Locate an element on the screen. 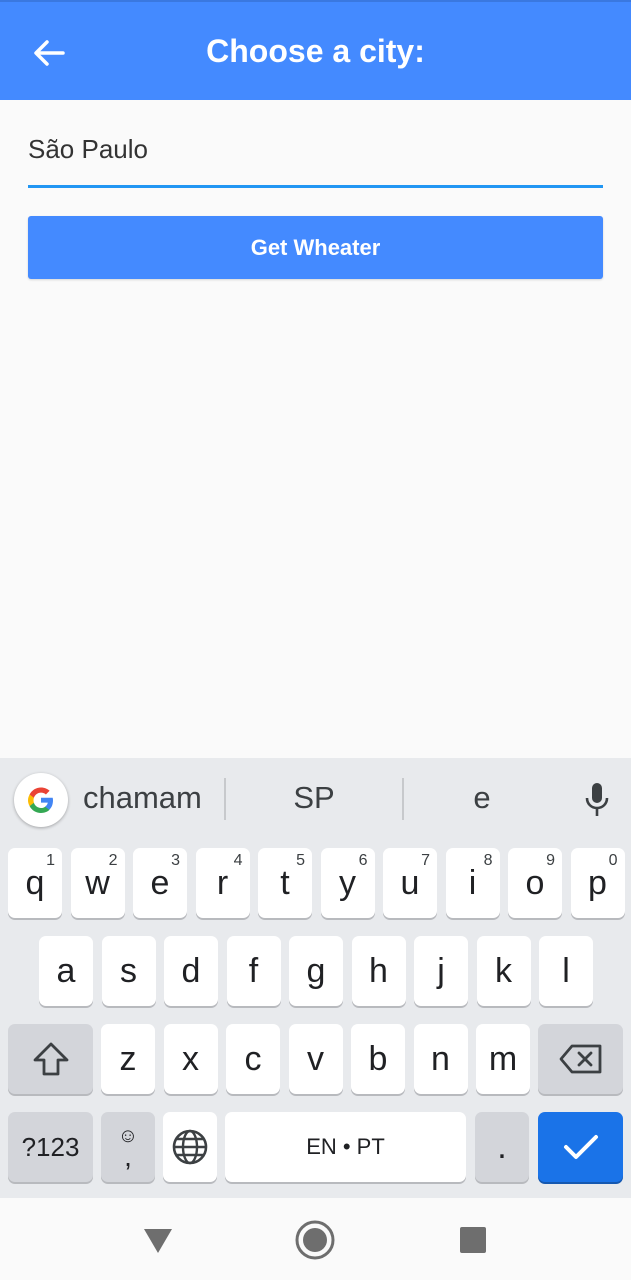 Image resolution: width=631 pixels, height=1280 pixels. key-label: f is located at coordinates (253, 970).